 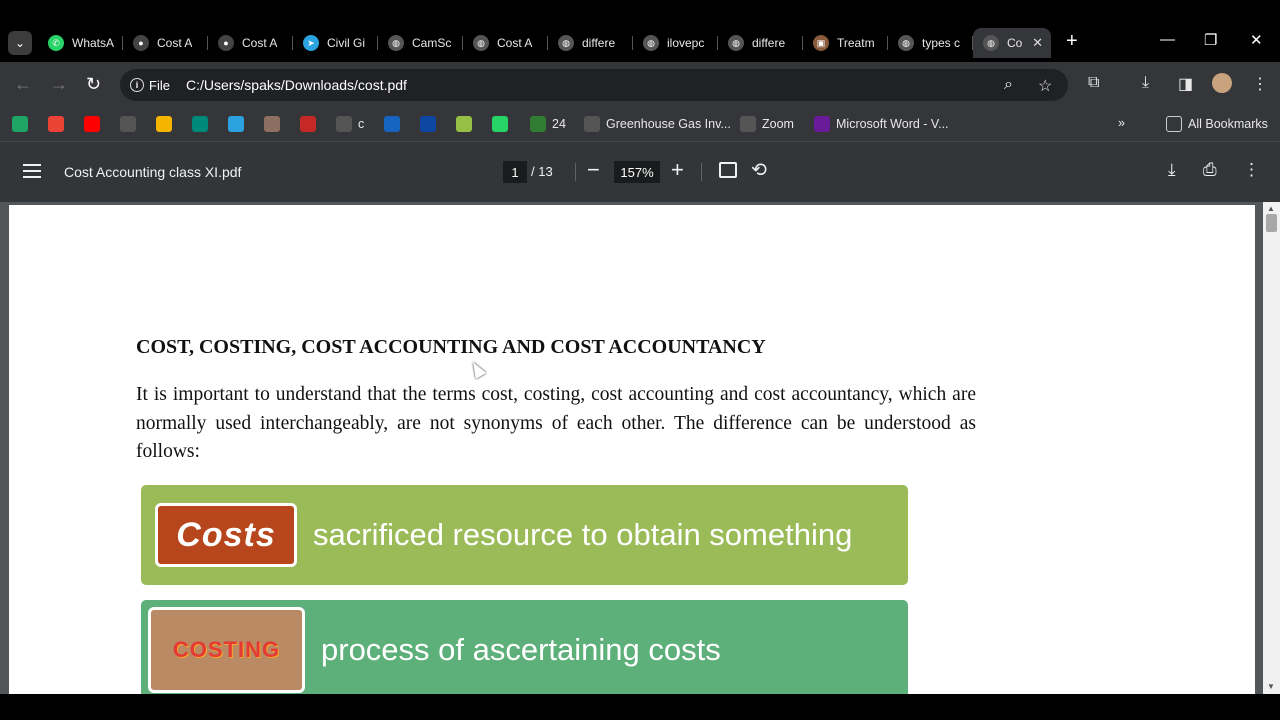 I want to click on all-bookmarks-label: All Bookmarks, so click(x=1228, y=124).